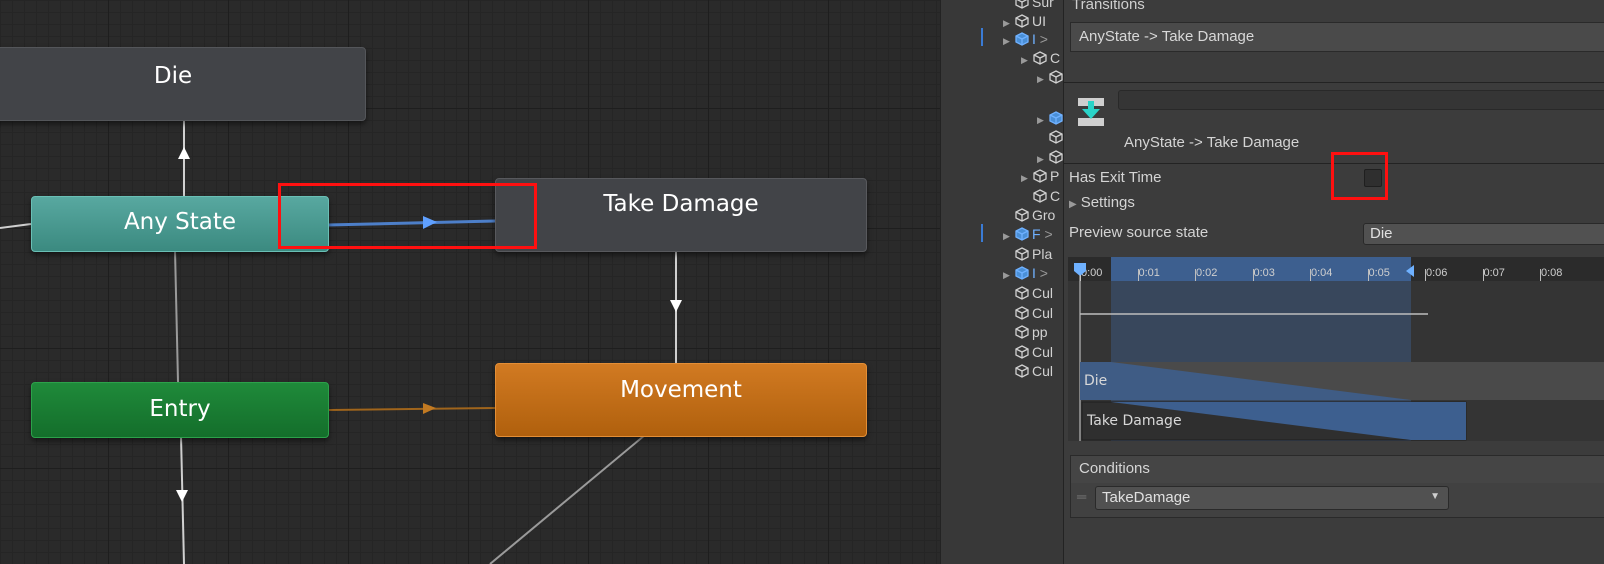 This screenshot has height=564, width=1604. What do you see at coordinates (1272, 498) in the screenshot?
I see `condition-parameter-dropdown: TakeDamage ▼` at bounding box center [1272, 498].